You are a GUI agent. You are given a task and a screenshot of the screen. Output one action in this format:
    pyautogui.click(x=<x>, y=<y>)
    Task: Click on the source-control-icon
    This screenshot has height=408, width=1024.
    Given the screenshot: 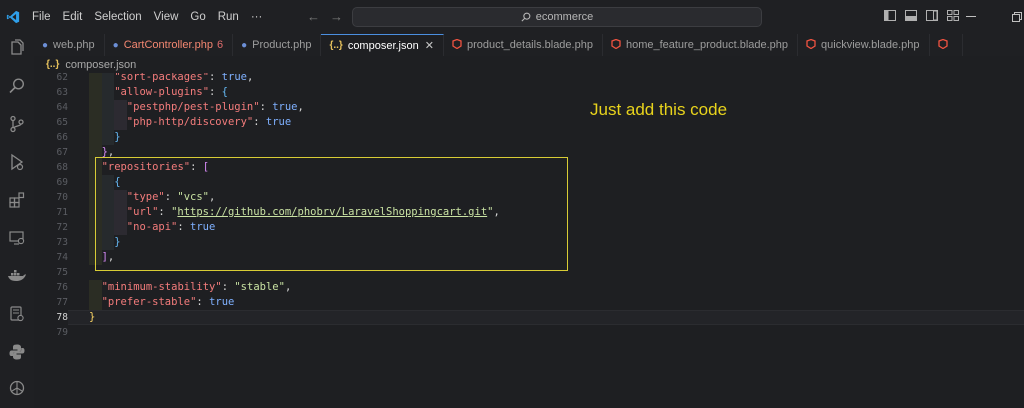 What is the action you would take?
    pyautogui.click(x=17, y=124)
    